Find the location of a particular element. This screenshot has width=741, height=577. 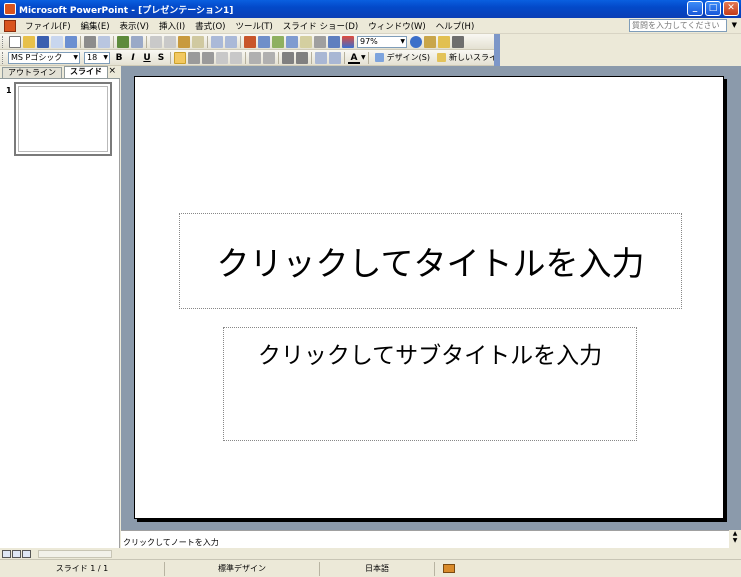

tables-borders-icon is located at coordinates (278, 41).